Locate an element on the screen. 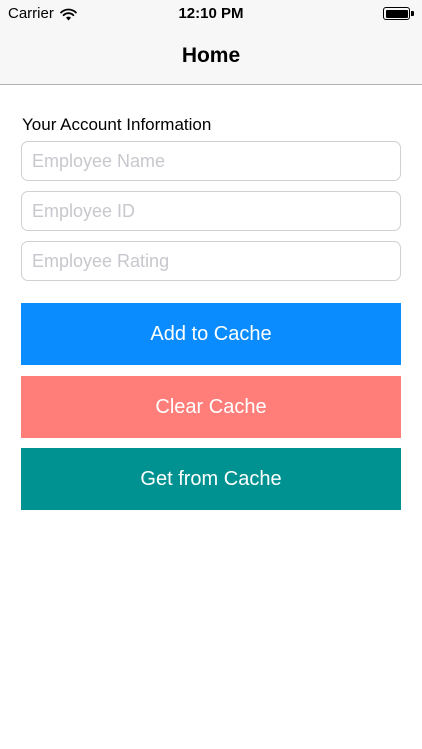 Image resolution: width=422 pixels, height=749 pixels. page-title: Home is located at coordinates (211, 55).